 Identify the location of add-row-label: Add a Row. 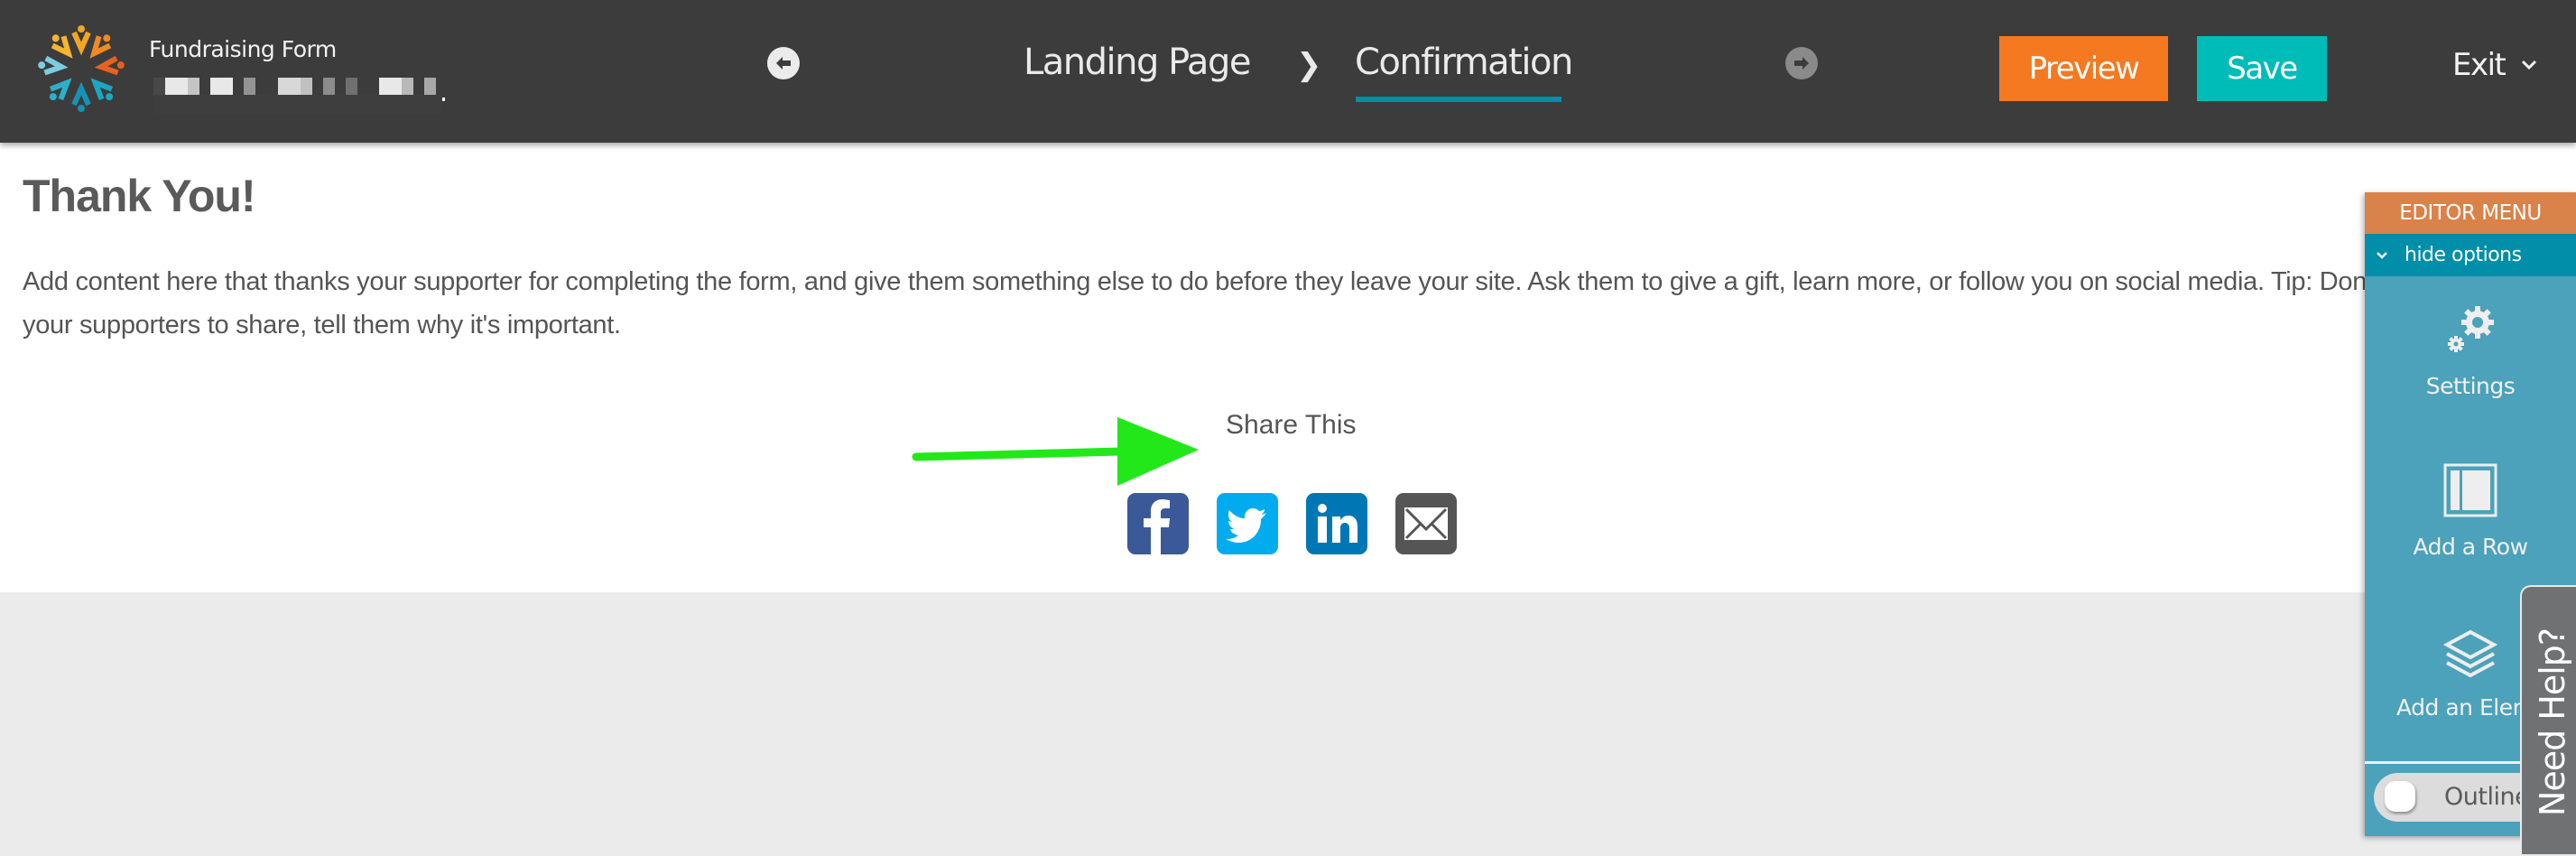
(2471, 547).